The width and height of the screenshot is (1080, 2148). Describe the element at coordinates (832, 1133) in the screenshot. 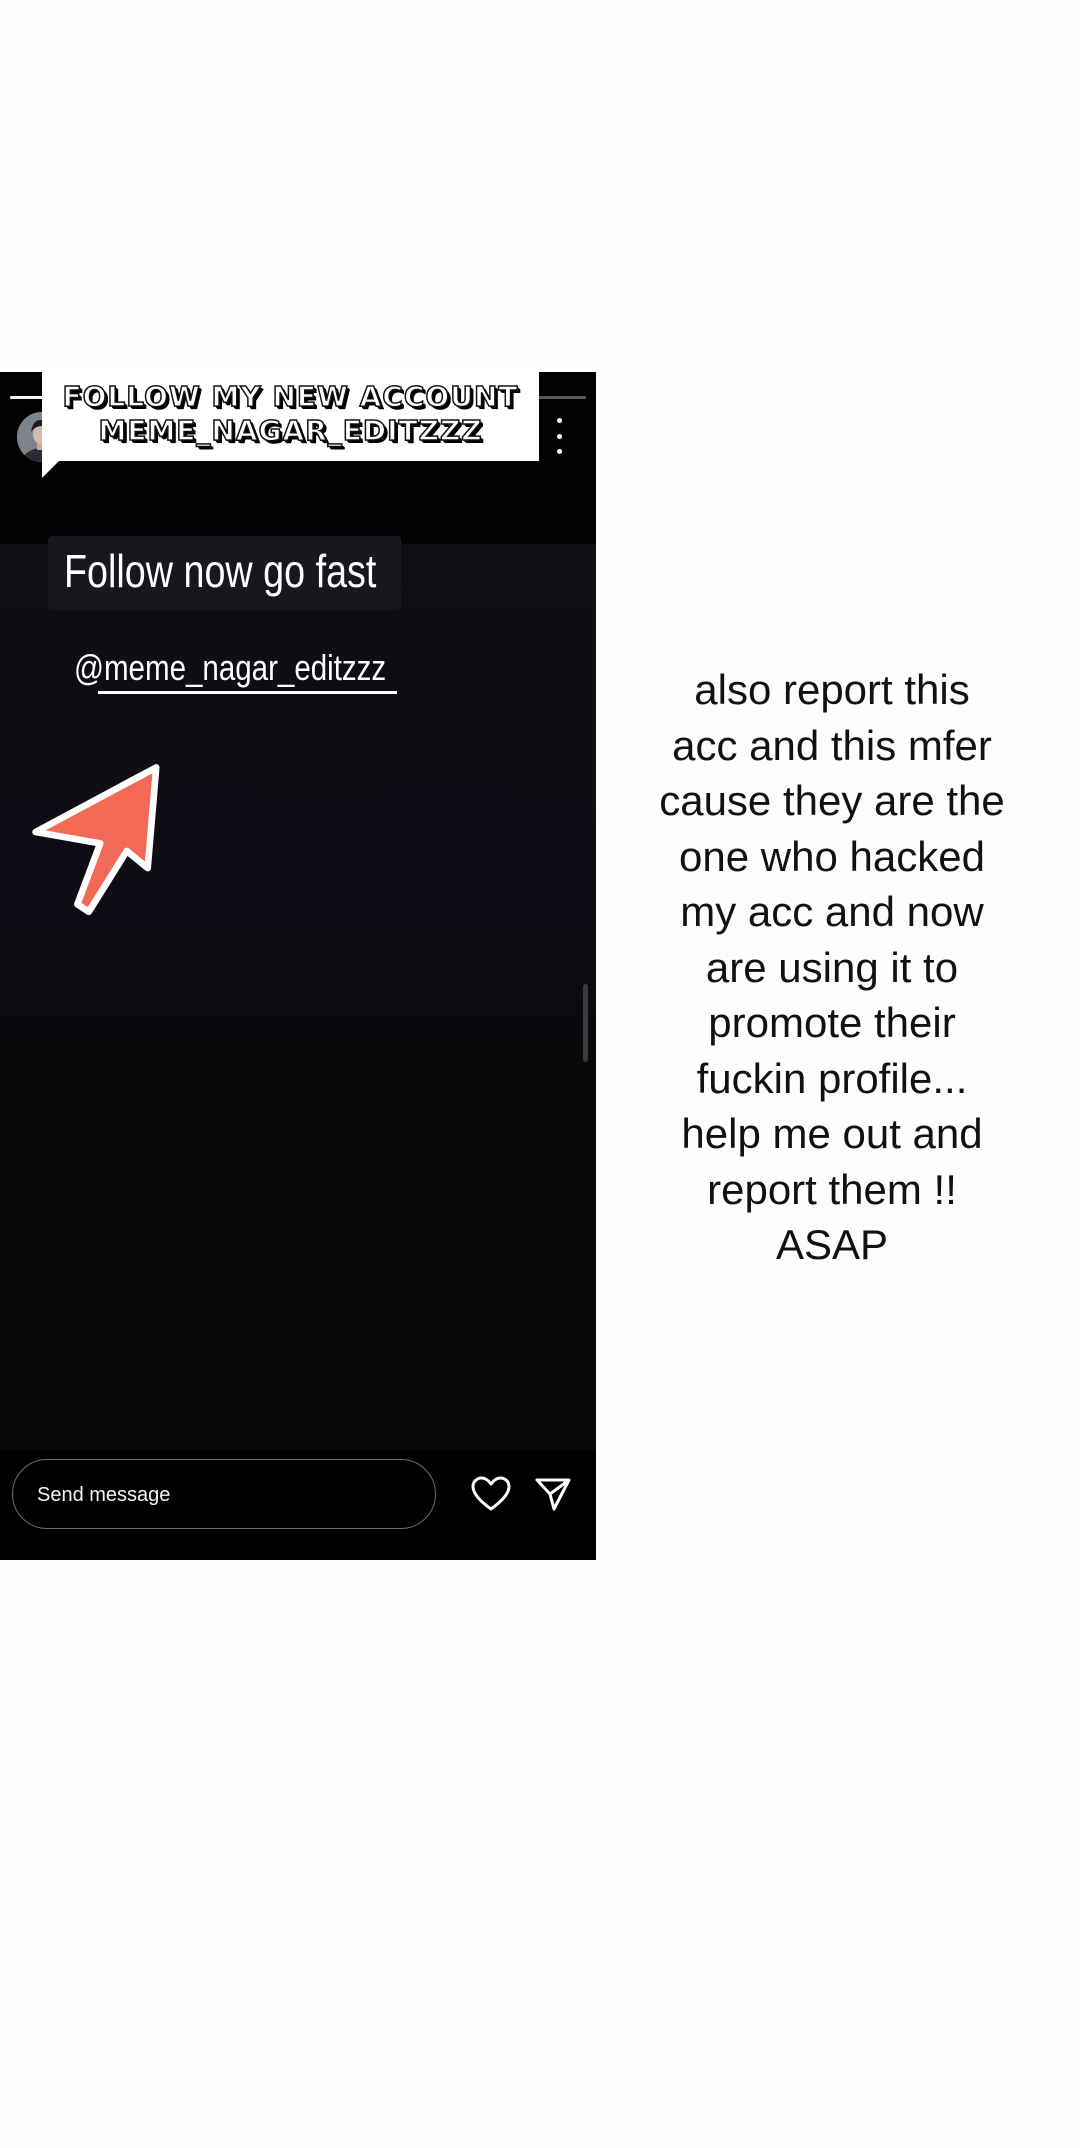

I see `caption-line: help me out and` at that location.